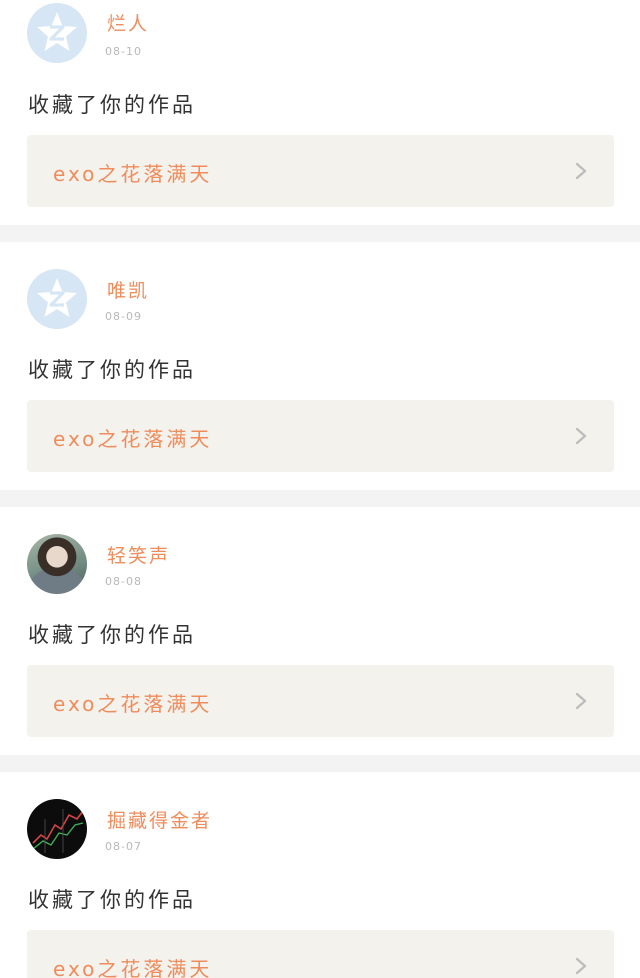 Image resolution: width=640 pixels, height=978 pixels. What do you see at coordinates (128, 22) in the screenshot?
I see `username: 烂人` at bounding box center [128, 22].